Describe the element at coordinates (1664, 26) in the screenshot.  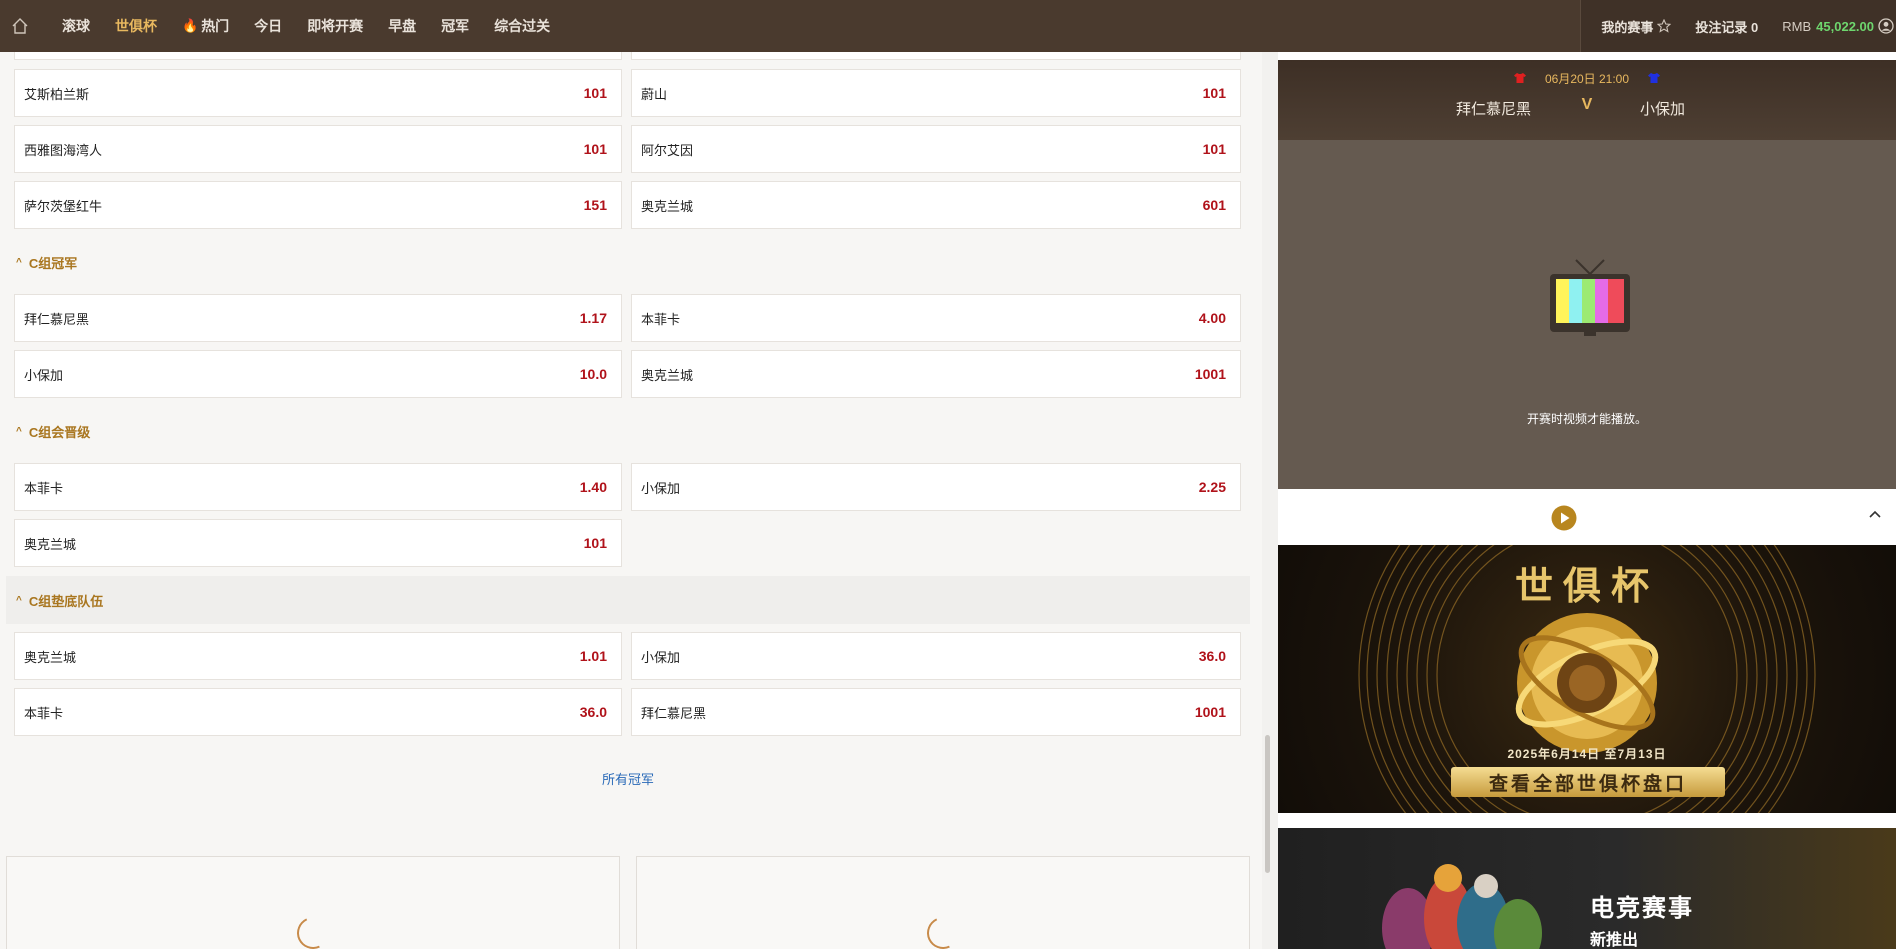
I see `star-icon` at that location.